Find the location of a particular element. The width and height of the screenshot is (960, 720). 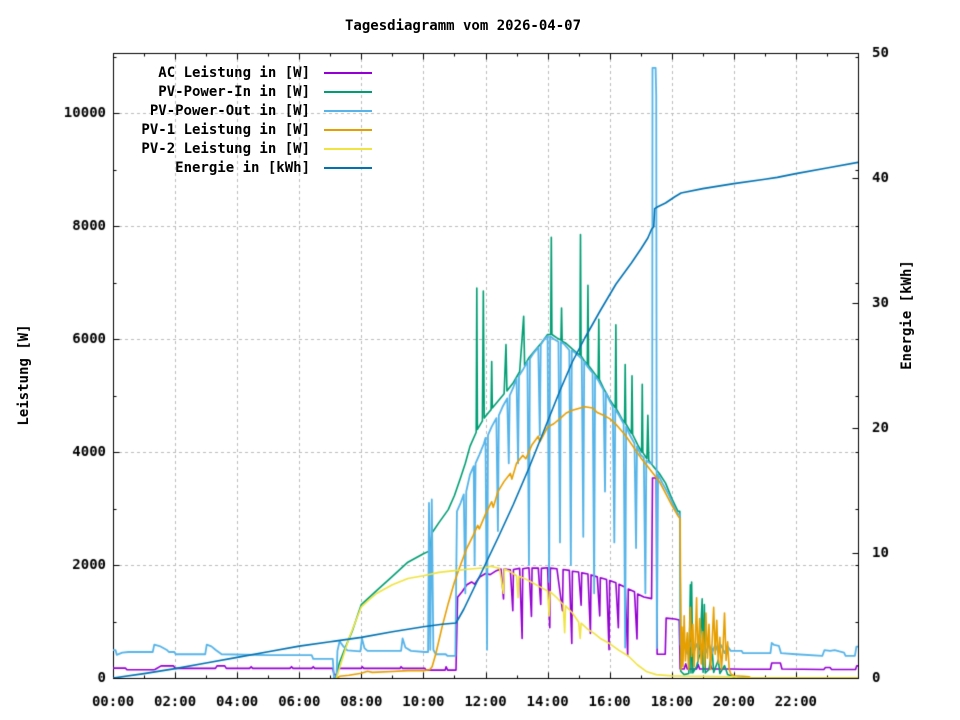

legend-label: AC Leistung in [W] is located at coordinates (234, 72).